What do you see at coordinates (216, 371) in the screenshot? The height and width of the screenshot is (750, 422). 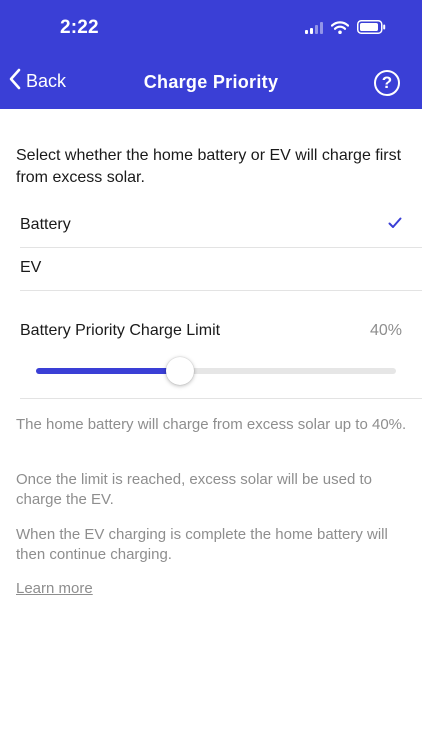 I see `charge-limit-slider` at bounding box center [216, 371].